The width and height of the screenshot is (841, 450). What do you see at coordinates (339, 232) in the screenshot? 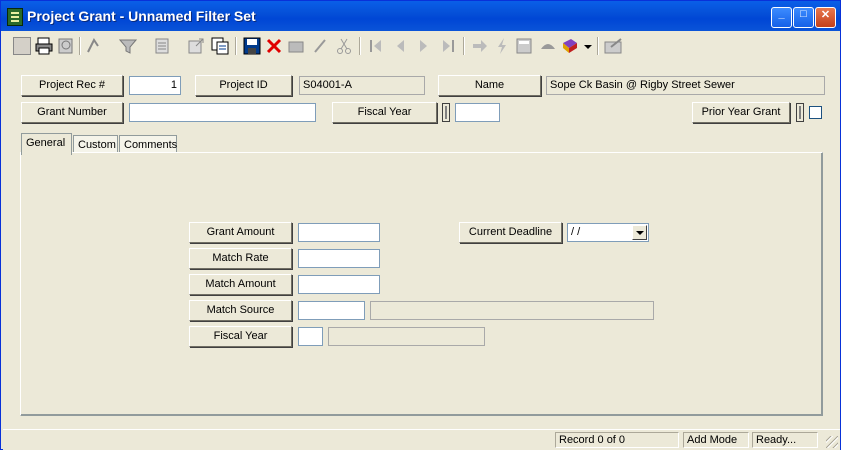
I see `grant-amount-field` at bounding box center [339, 232].